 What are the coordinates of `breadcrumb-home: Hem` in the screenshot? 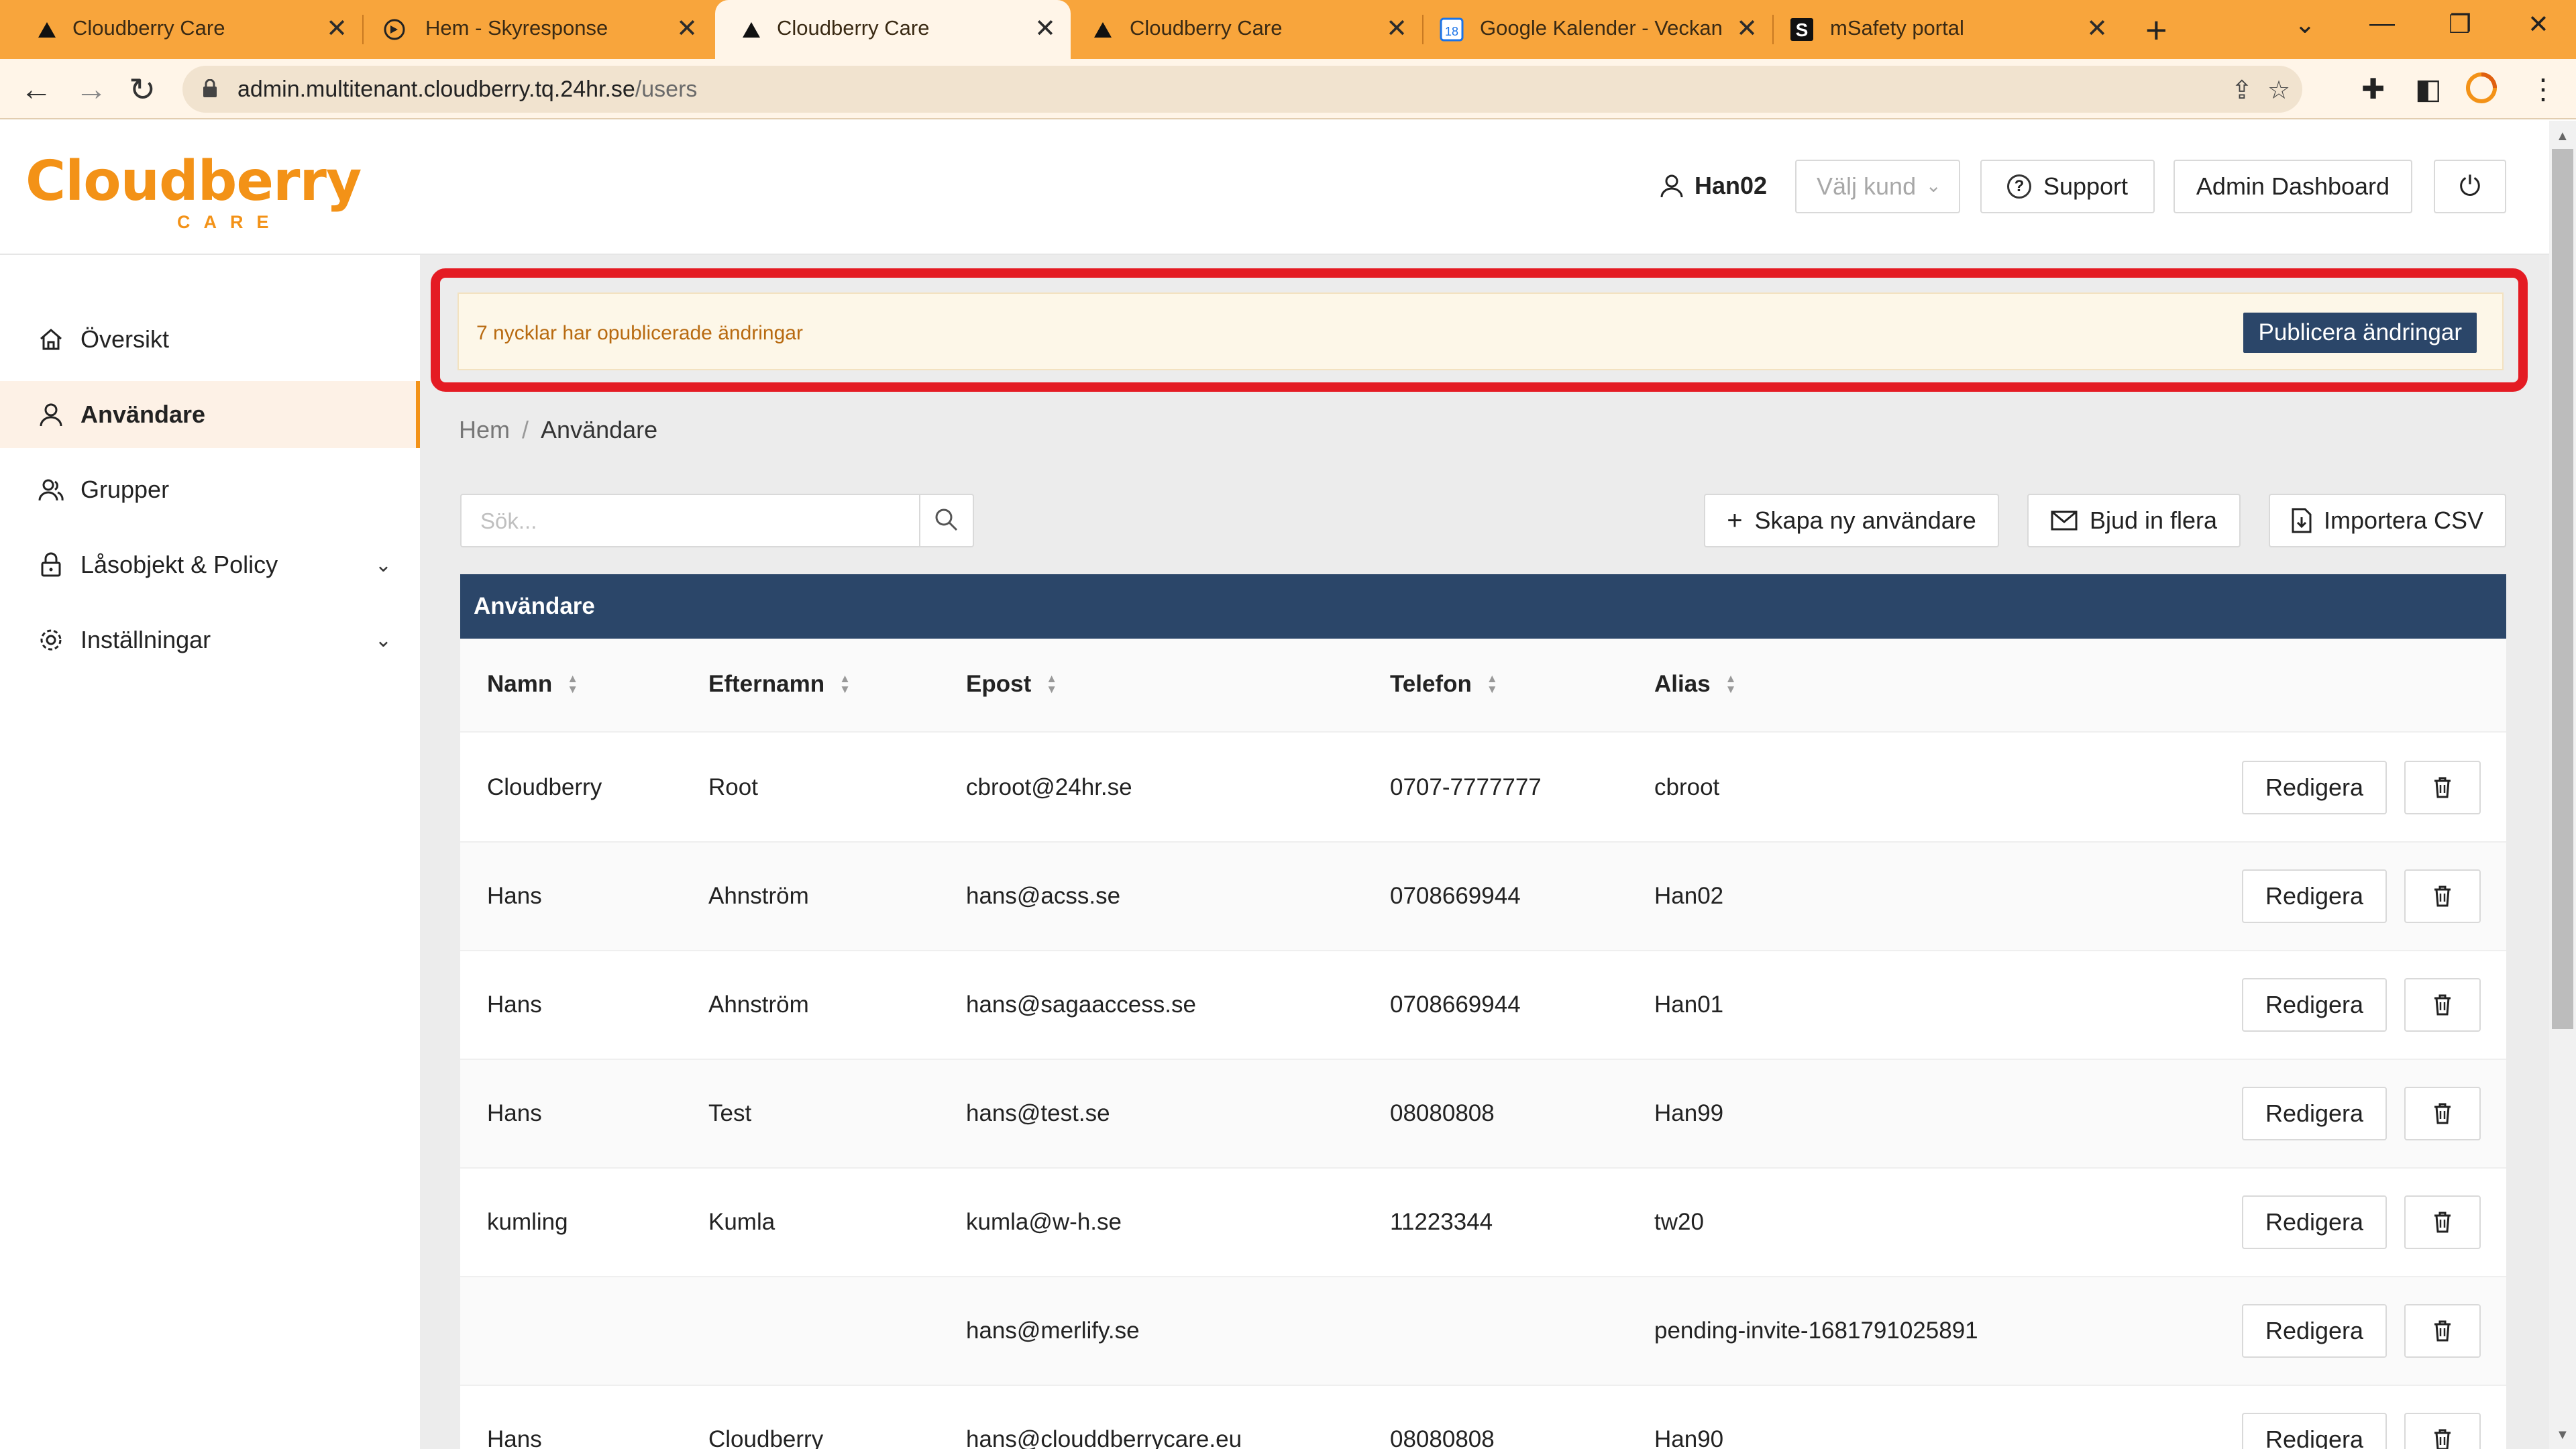 It's located at (484, 429).